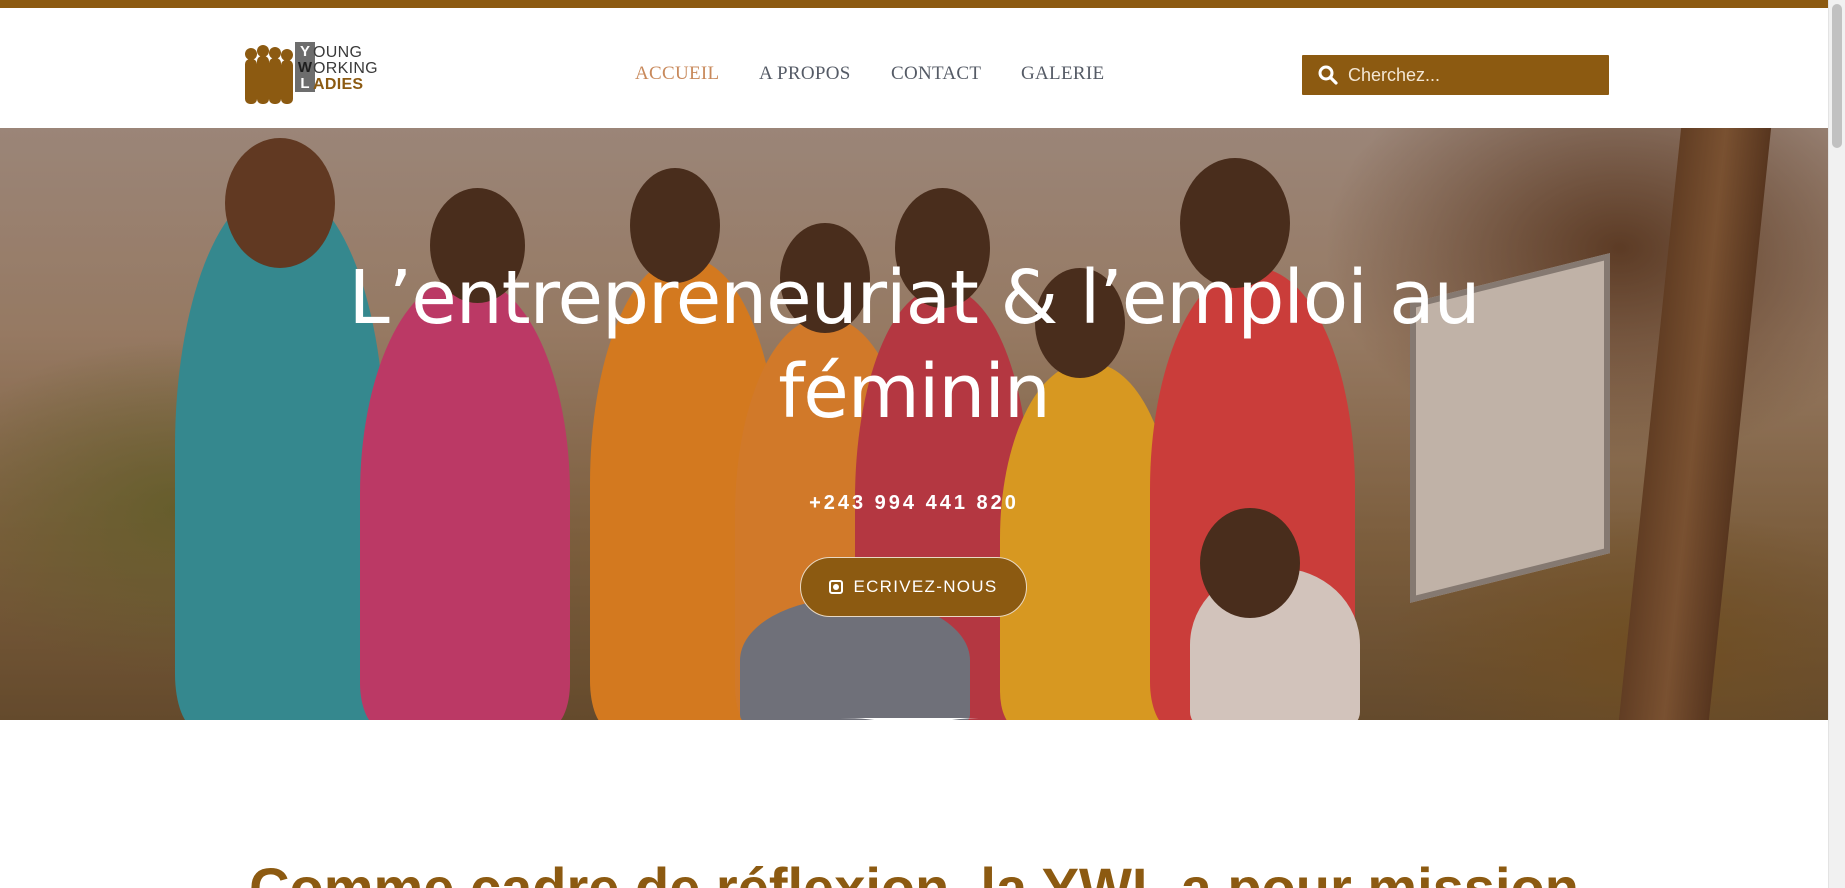 This screenshot has height=888, width=1845. I want to click on logo-word-ladies: ADIES, so click(338, 84).